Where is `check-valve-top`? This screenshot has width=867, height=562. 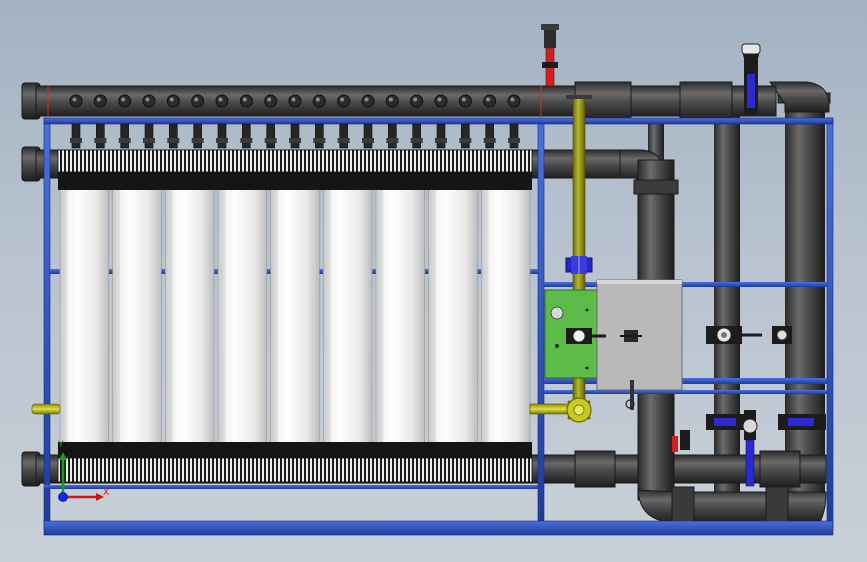 check-valve-top is located at coordinates (751, 78).